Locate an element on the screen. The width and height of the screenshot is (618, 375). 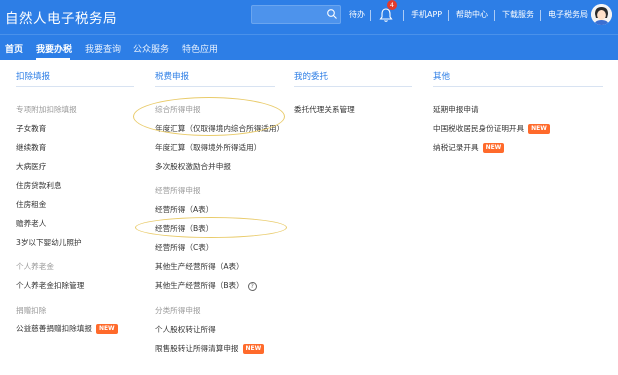
main-nav: 首页 我要办税 我要查询 公众服务 特色应用 is located at coordinates (309, 47).